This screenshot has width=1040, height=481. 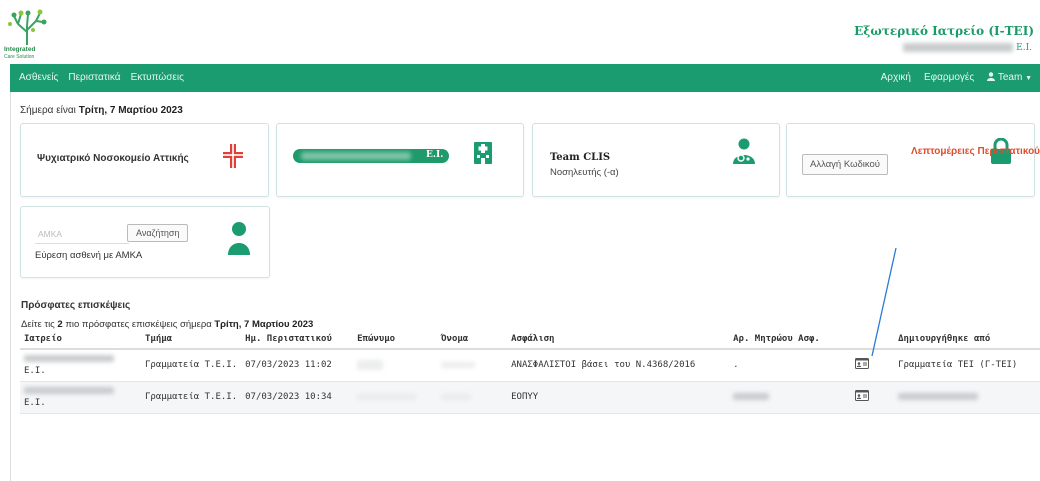 I want to click on recent-visits-title: Πρόσφατες επισκέψεις, so click(x=76, y=305).